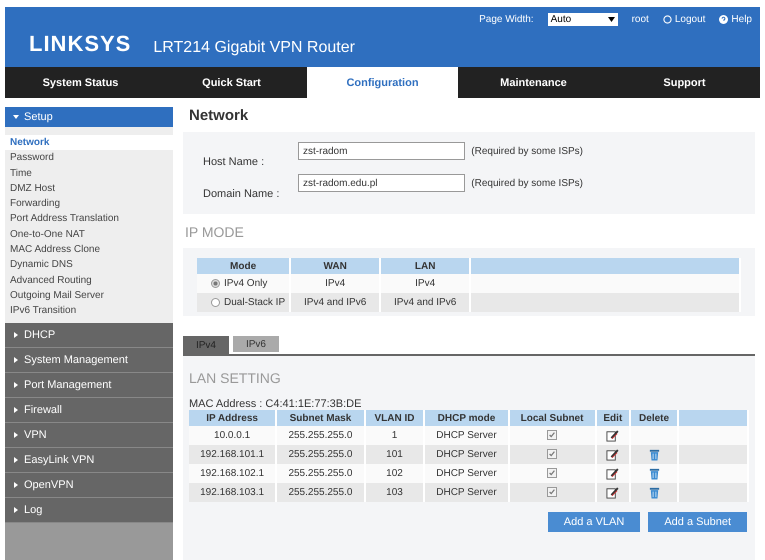  I want to click on nav-tab: Configuration, so click(382, 82).